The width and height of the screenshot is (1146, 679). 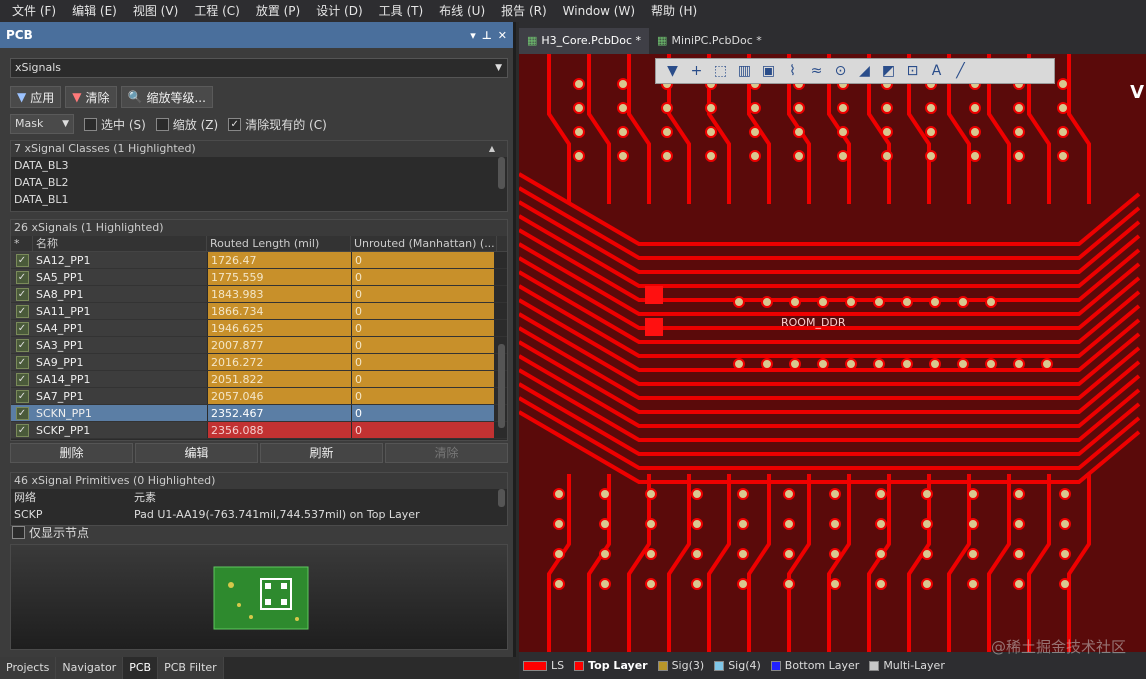 I want to click on select-checkbox: 选中 (S), so click(x=115, y=124).